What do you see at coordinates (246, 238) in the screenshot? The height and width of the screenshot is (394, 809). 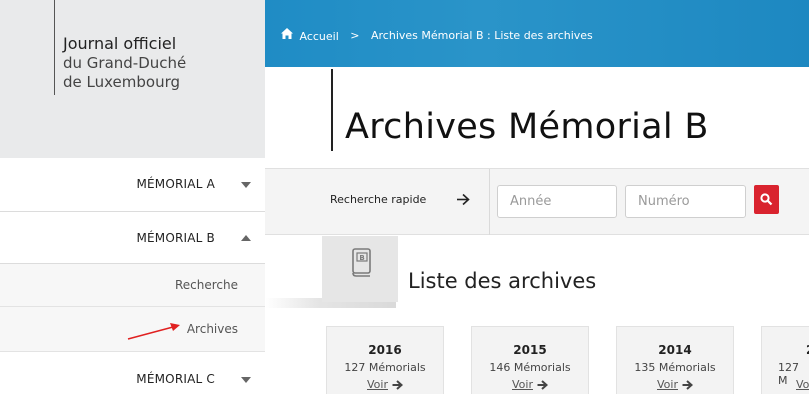 I see `caret-up-icon` at bounding box center [246, 238].